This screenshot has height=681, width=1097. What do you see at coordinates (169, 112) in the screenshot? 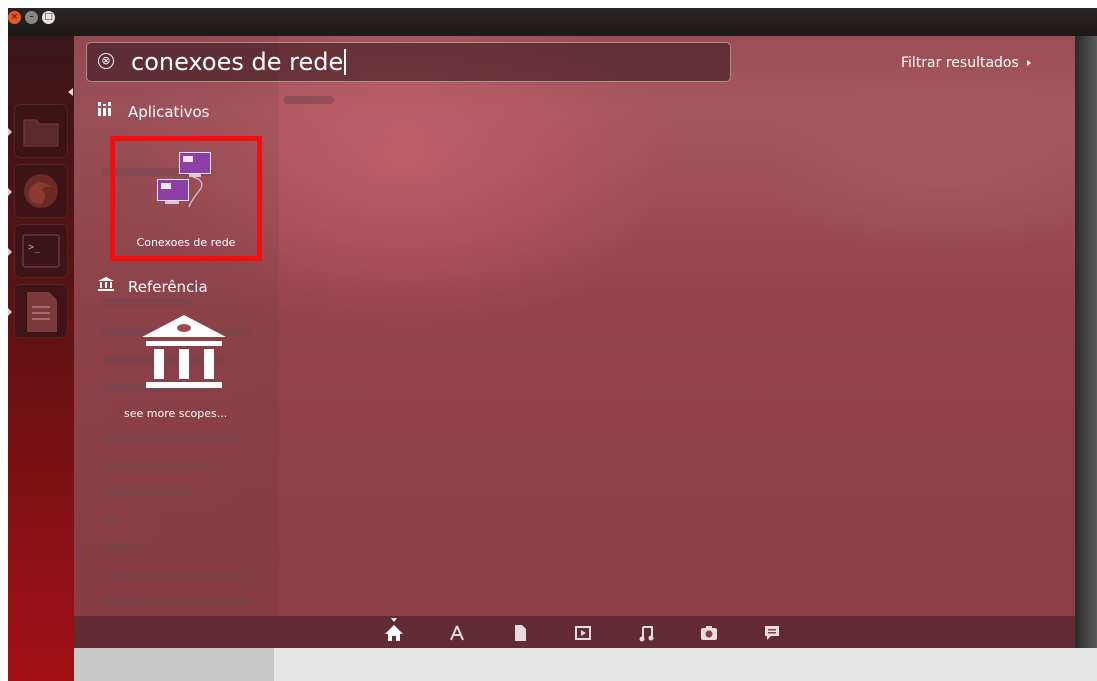
I see `category-label: Aplicativos` at bounding box center [169, 112].